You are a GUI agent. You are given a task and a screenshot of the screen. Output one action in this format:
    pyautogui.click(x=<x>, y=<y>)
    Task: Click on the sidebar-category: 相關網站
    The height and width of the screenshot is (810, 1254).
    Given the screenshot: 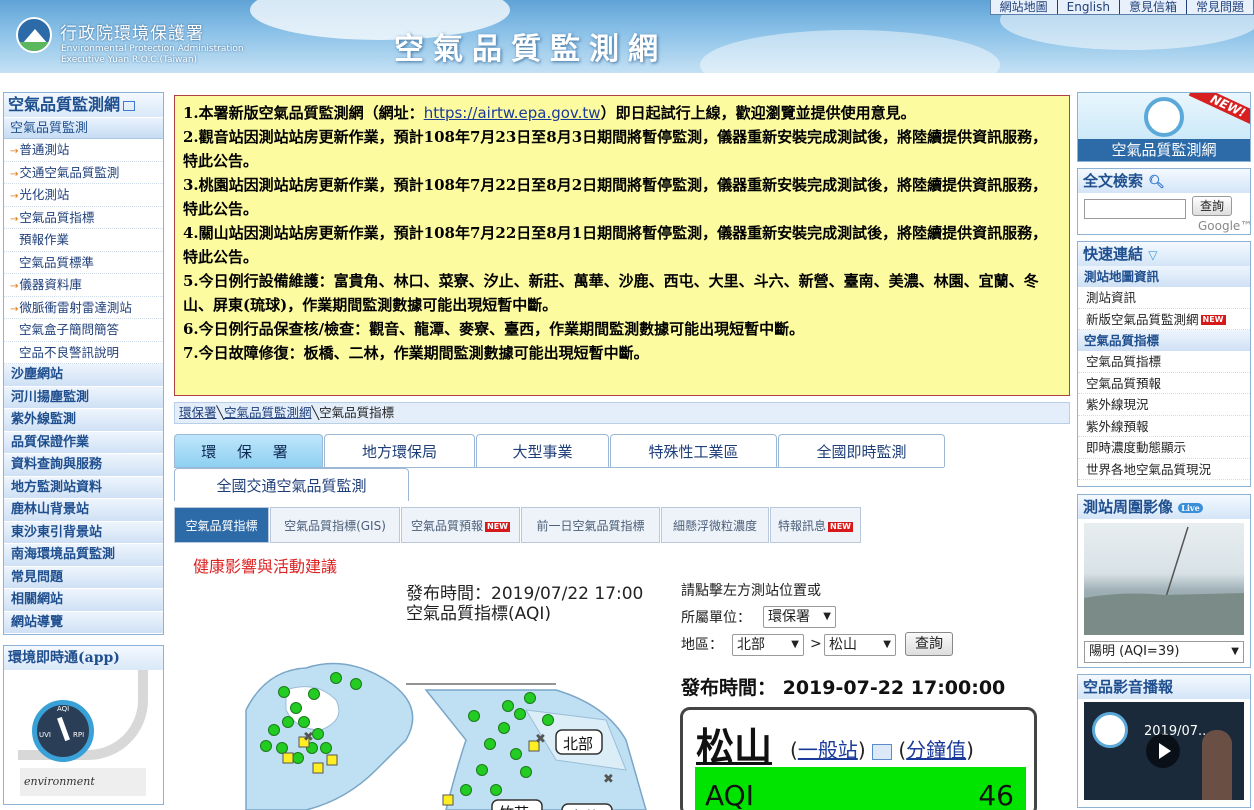 What is the action you would take?
    pyautogui.click(x=83, y=600)
    